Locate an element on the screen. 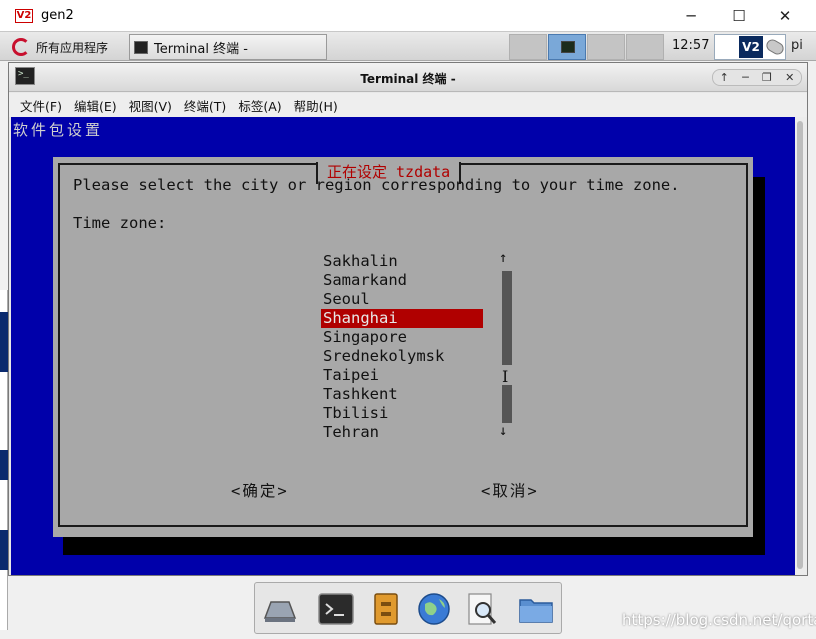 The width and height of the screenshot is (816, 639). terminal-menubar: 文件(F) 编辑(E) 视图(V) 终端(T) 标签(A) 帮助(H) is located at coordinates (408, 105).